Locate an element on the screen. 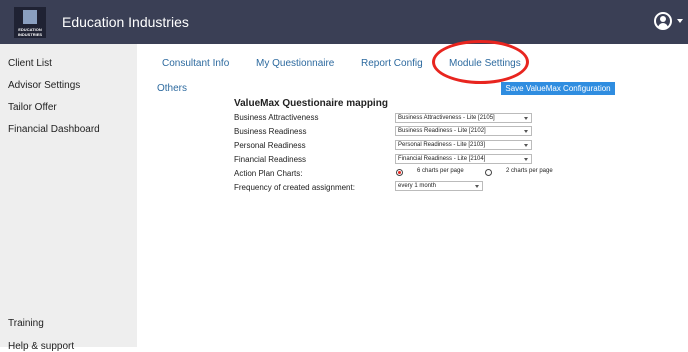 The height and width of the screenshot is (352, 688). financial-readiness-select: Financial Readiness - Lite [2104] is located at coordinates (463, 159).